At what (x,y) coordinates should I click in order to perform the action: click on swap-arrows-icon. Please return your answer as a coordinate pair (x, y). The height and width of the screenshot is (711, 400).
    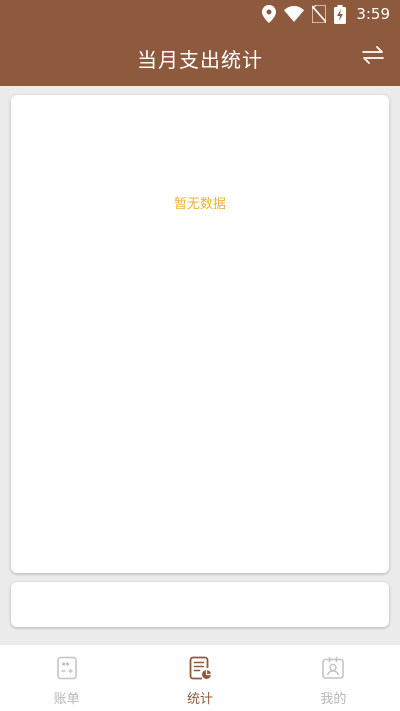
    Looking at the image, I should click on (373, 55).